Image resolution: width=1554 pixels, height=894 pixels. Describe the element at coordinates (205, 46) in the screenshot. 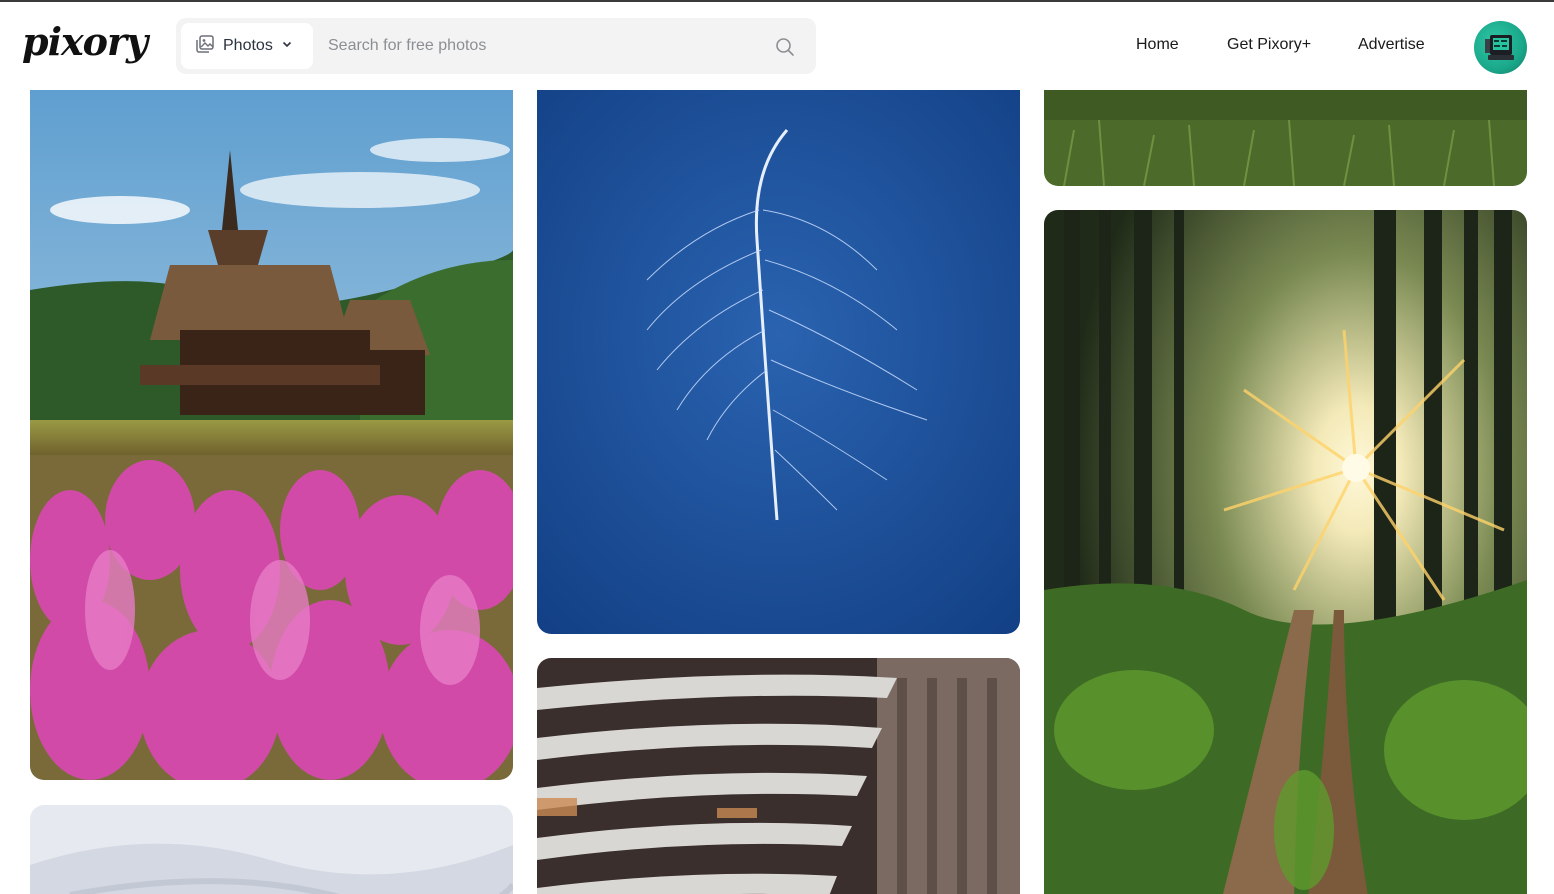

I see `photos-icon` at that location.